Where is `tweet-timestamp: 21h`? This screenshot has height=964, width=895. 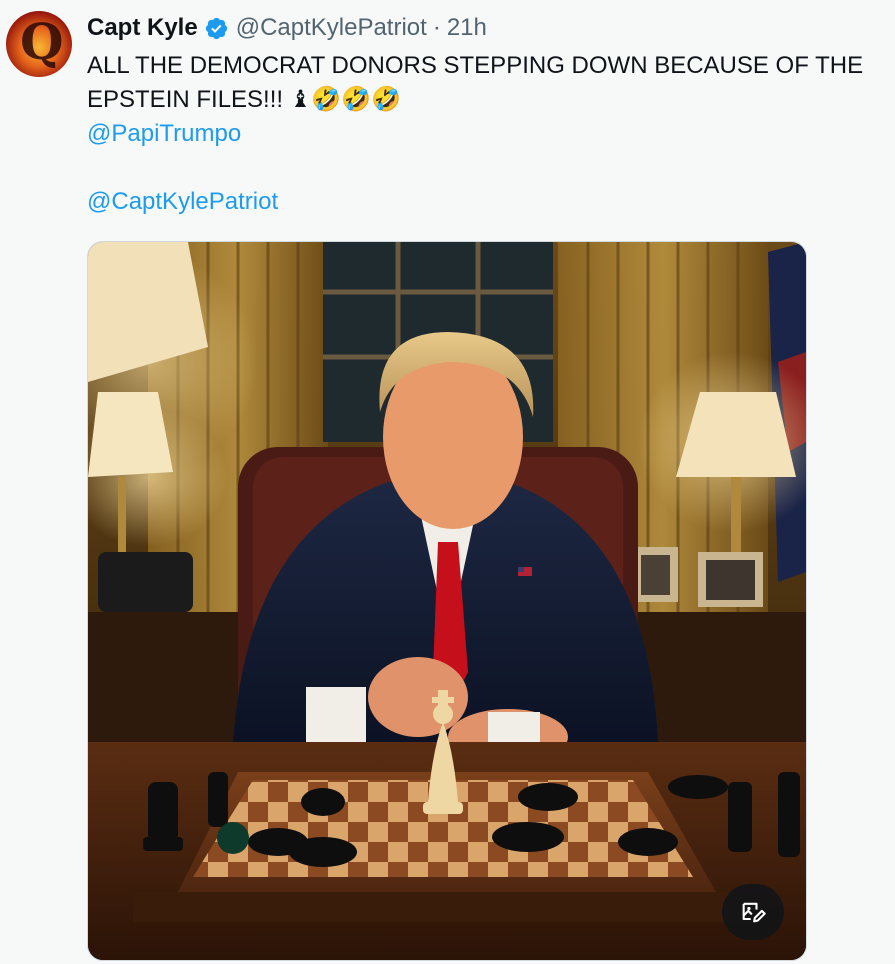 tweet-timestamp: 21h is located at coordinates (467, 28).